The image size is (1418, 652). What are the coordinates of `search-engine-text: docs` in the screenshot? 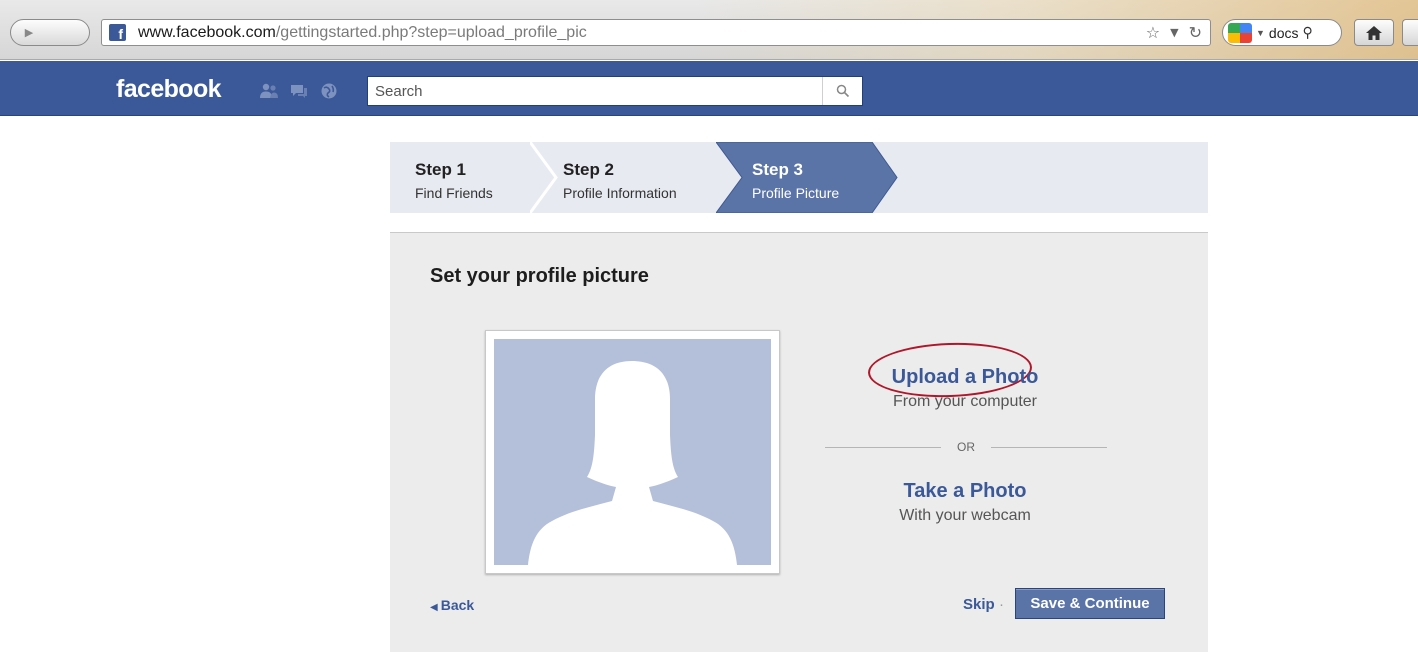 It's located at (1283, 32).